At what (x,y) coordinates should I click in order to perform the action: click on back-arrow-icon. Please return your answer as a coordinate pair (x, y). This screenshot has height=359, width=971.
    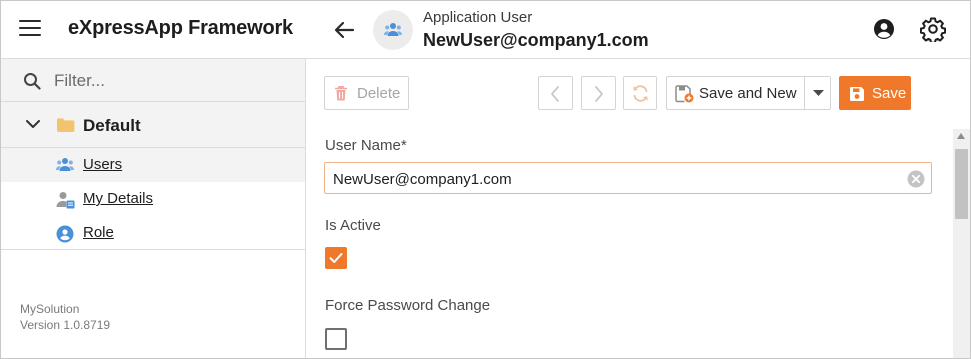
    Looking at the image, I should click on (344, 30).